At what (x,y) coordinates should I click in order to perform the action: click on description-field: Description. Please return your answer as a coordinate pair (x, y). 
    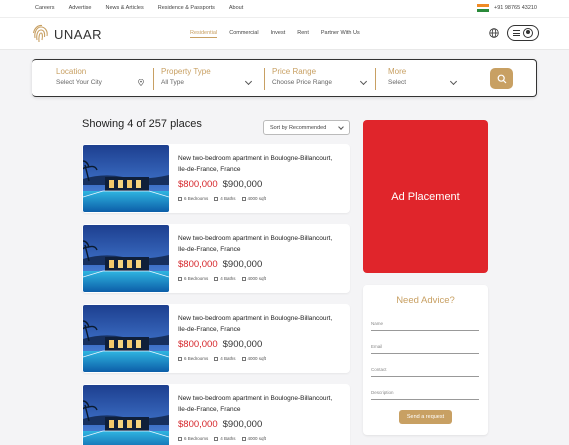
    Looking at the image, I should click on (425, 395).